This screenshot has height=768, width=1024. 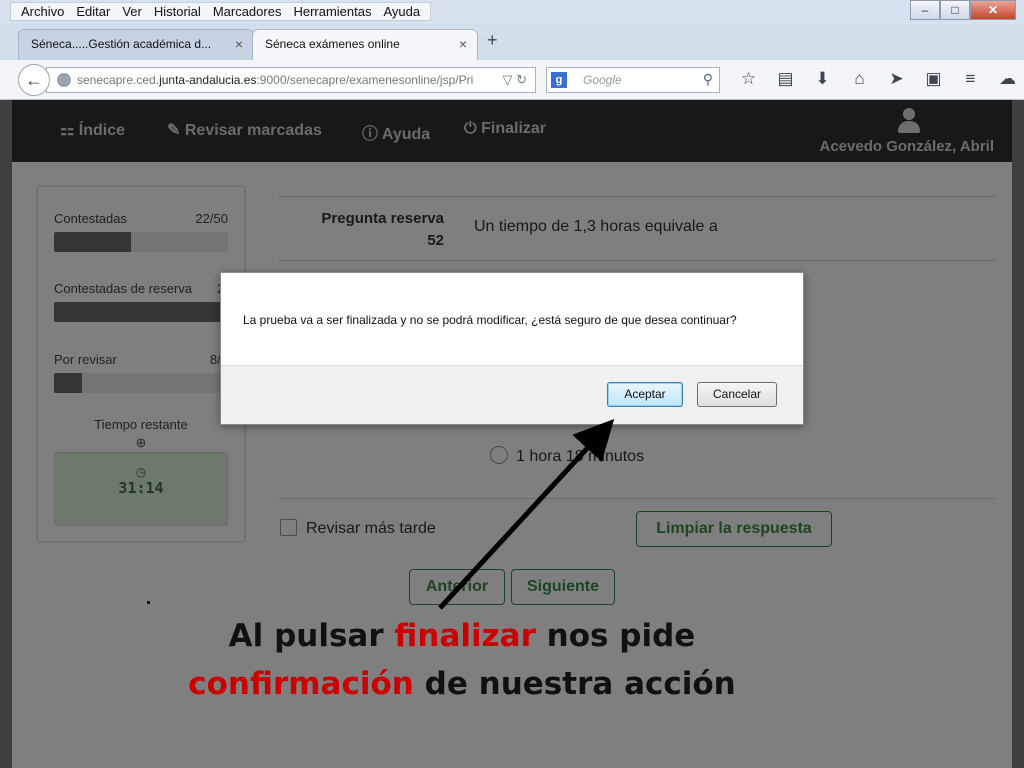 I want to click on caption-line-2: confirmación de nuestra acción, so click(x=462, y=684).